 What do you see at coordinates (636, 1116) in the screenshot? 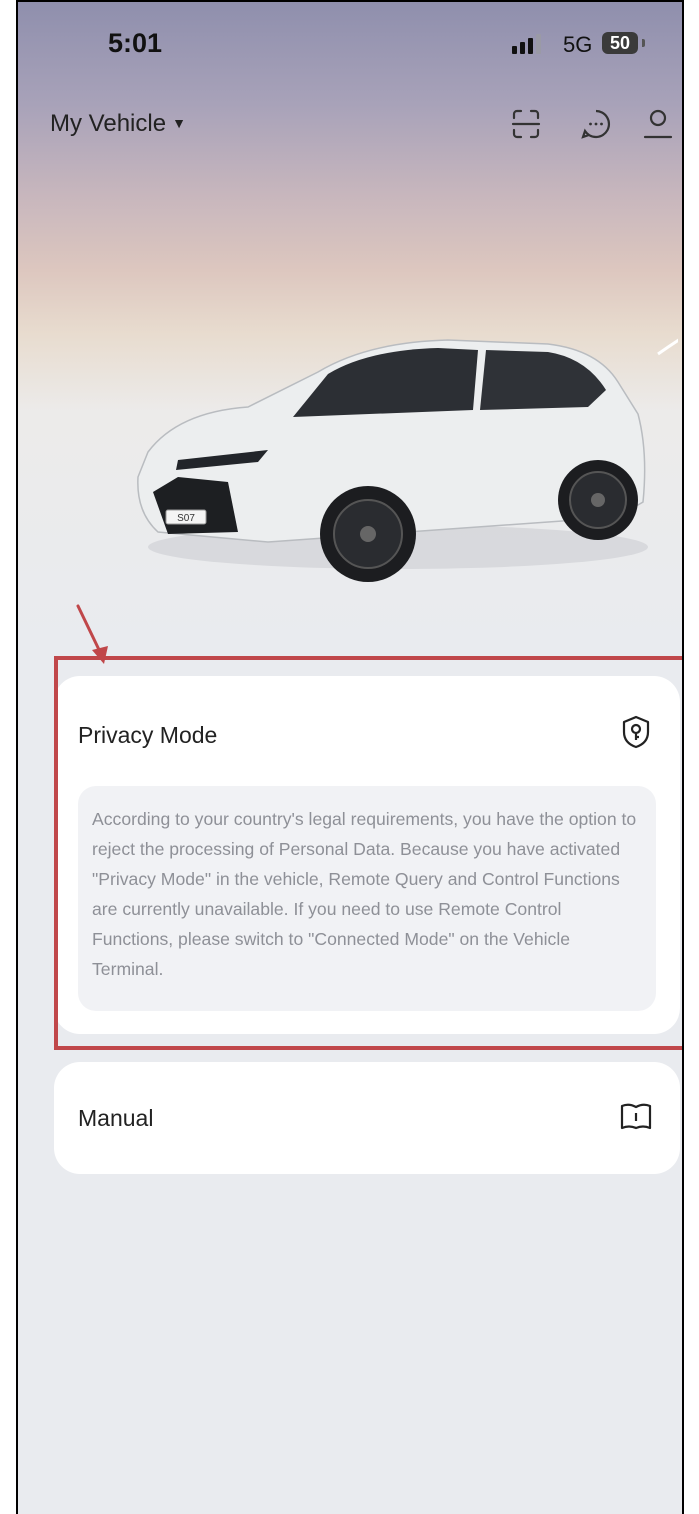
I see `book-icon` at bounding box center [636, 1116].